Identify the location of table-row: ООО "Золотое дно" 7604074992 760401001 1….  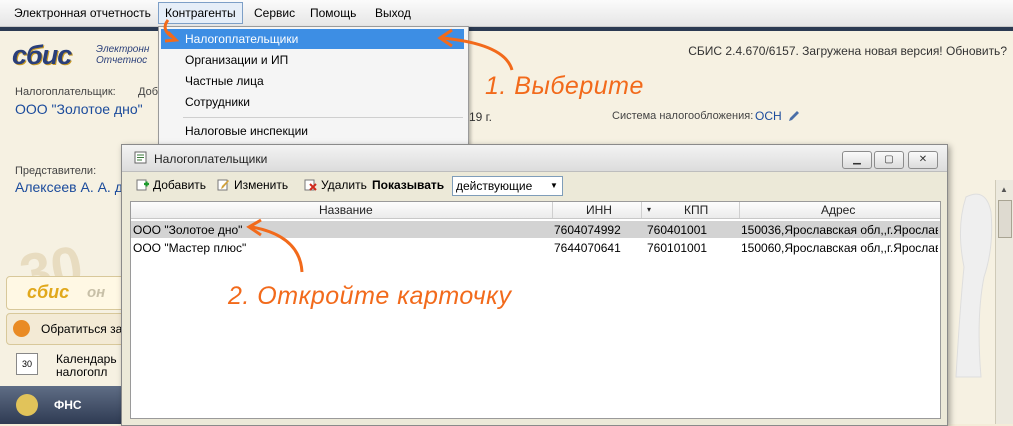
(535, 229).